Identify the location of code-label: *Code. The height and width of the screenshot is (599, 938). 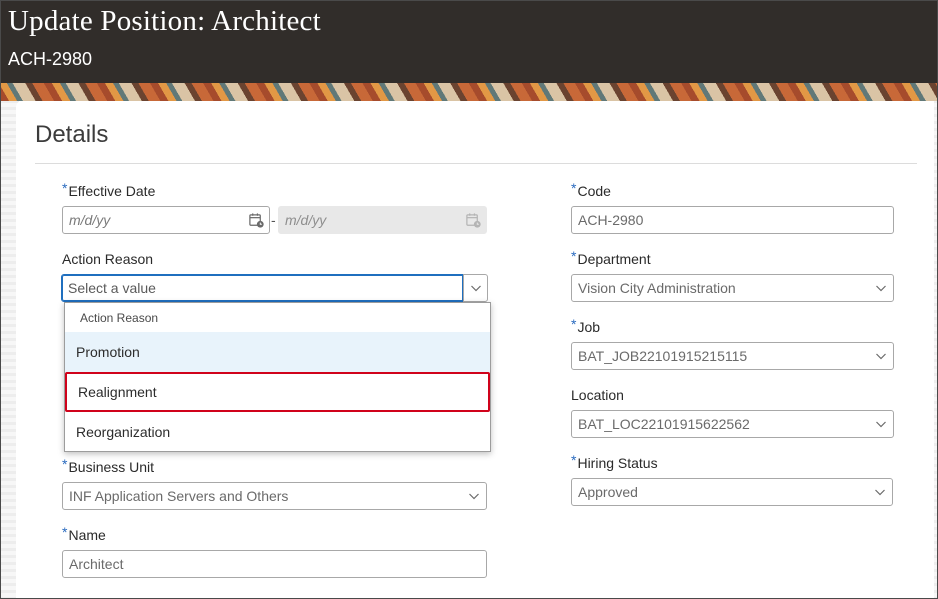
(591, 189).